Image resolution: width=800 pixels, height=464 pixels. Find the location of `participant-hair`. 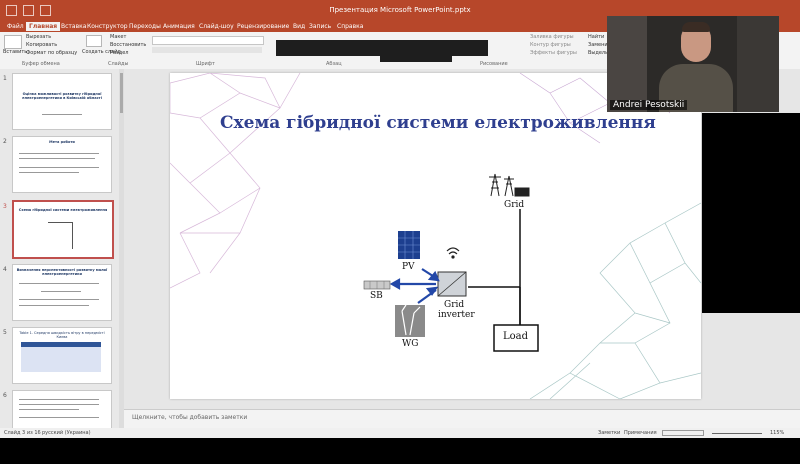

participant-hair is located at coordinates (696, 27).